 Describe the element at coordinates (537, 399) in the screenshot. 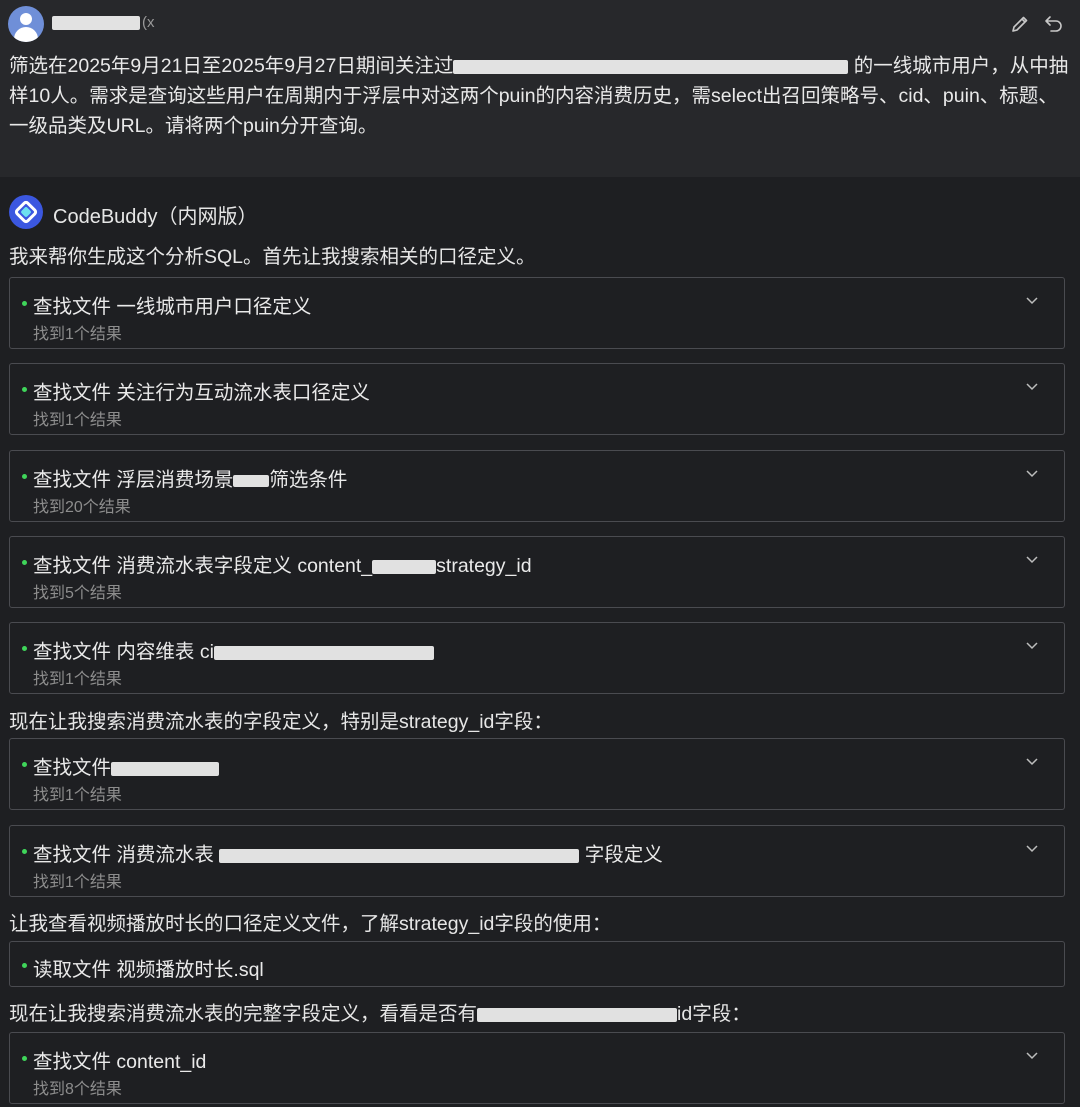

I see `tool-card-search: 查找文件 关注行为互动流水表口径定义 找到1个结果` at that location.